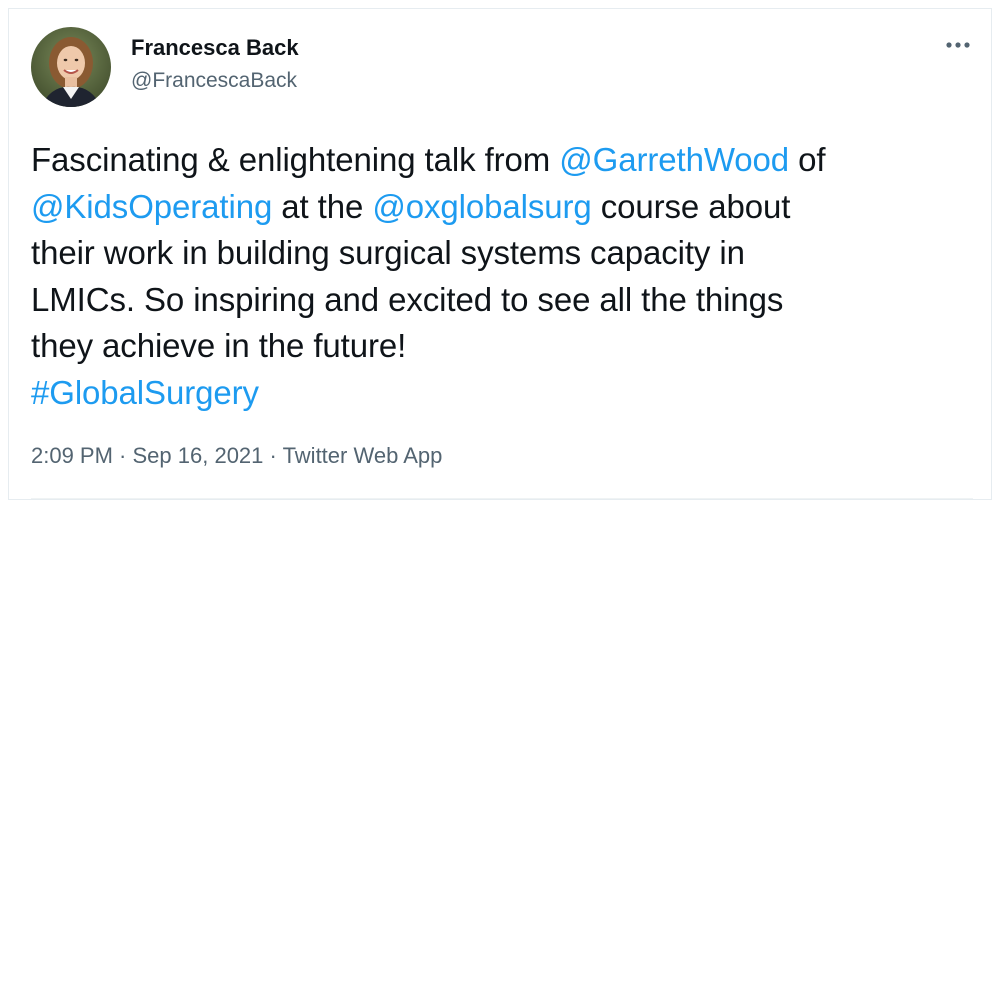 The width and height of the screenshot is (1000, 1000). What do you see at coordinates (198, 455) in the screenshot?
I see `tweet-date: Sep 16, 2021` at bounding box center [198, 455].